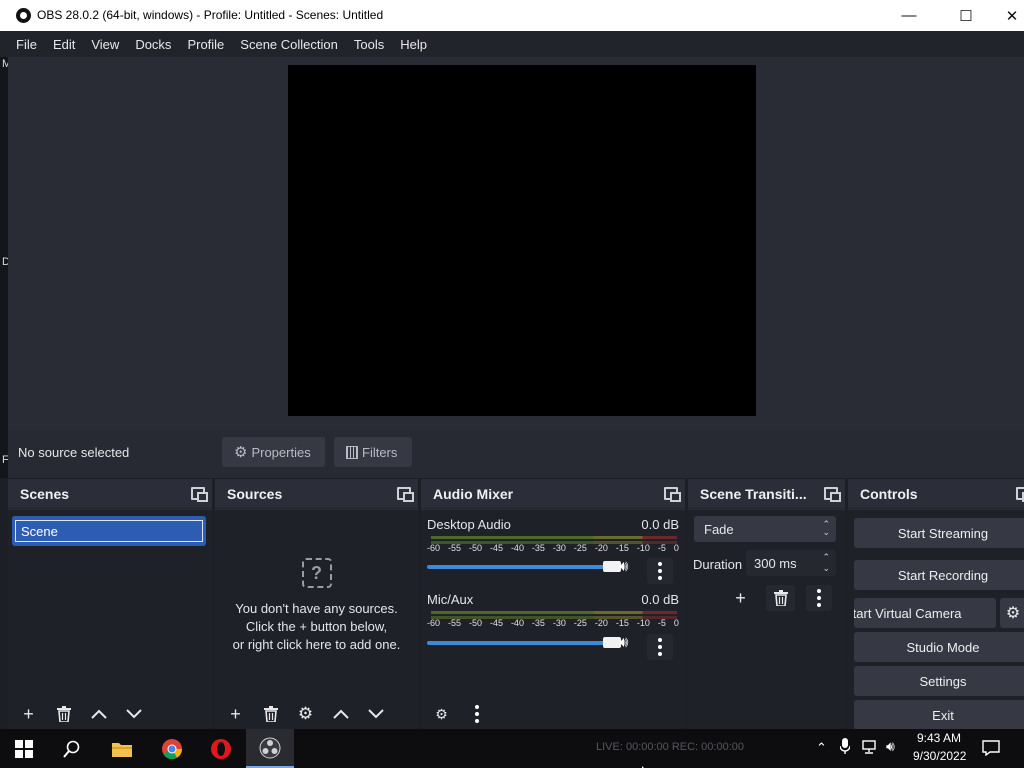 The width and height of the screenshot is (1024, 768). I want to click on remove-scene-button, so click(63, 714).